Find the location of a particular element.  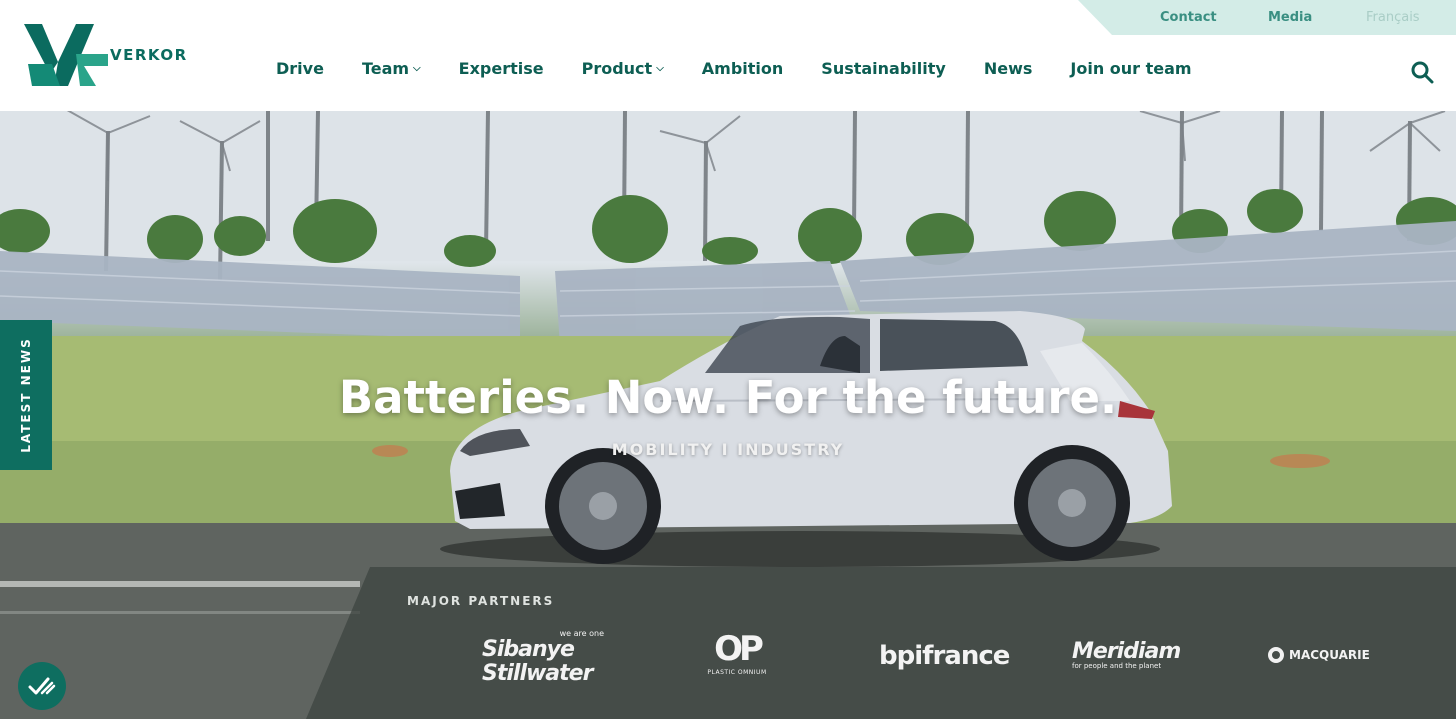

macquarie-logo: MACQUARIE is located at coordinates (1319, 655).